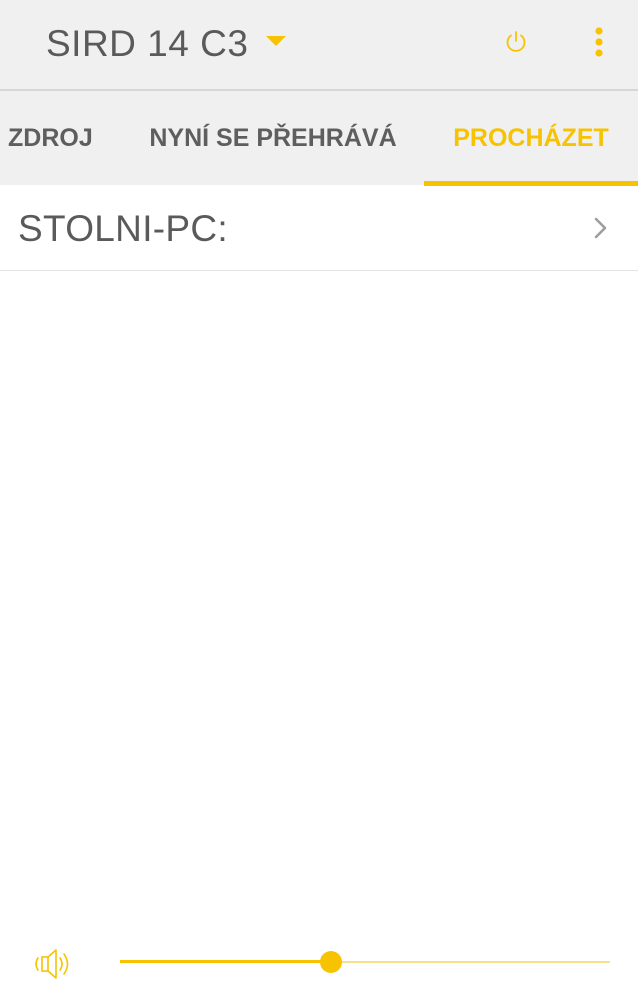 This screenshot has width=638, height=1000. What do you see at coordinates (276, 41) in the screenshot?
I see `caret-down-icon` at bounding box center [276, 41].